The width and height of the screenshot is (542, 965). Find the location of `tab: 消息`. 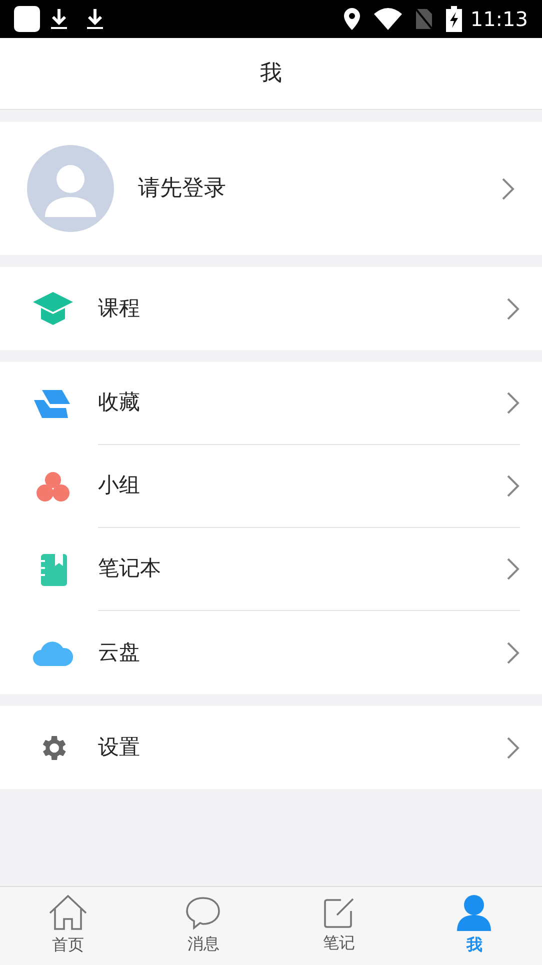

tab: 消息 is located at coordinates (203, 926).